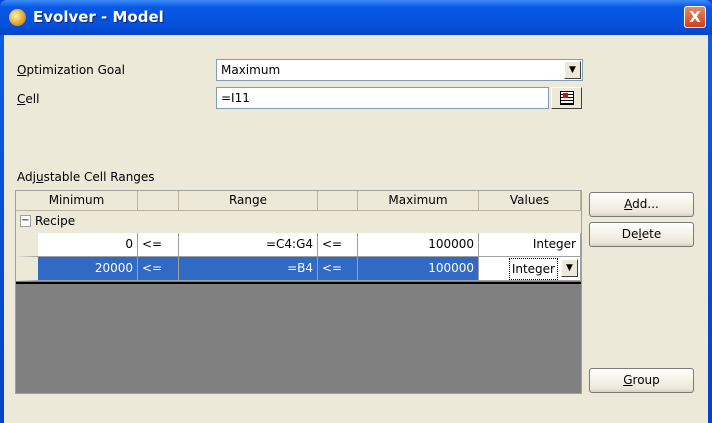 The width and height of the screenshot is (712, 423). What do you see at coordinates (71, 70) in the screenshot?
I see `optimization-goal-label: Optimization Goal` at bounding box center [71, 70].